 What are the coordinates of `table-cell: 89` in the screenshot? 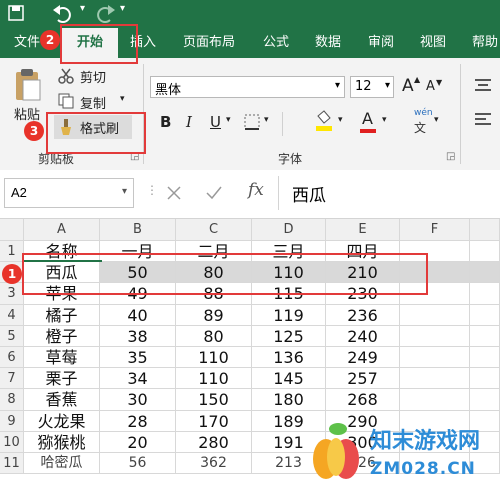 It's located at (214, 315).